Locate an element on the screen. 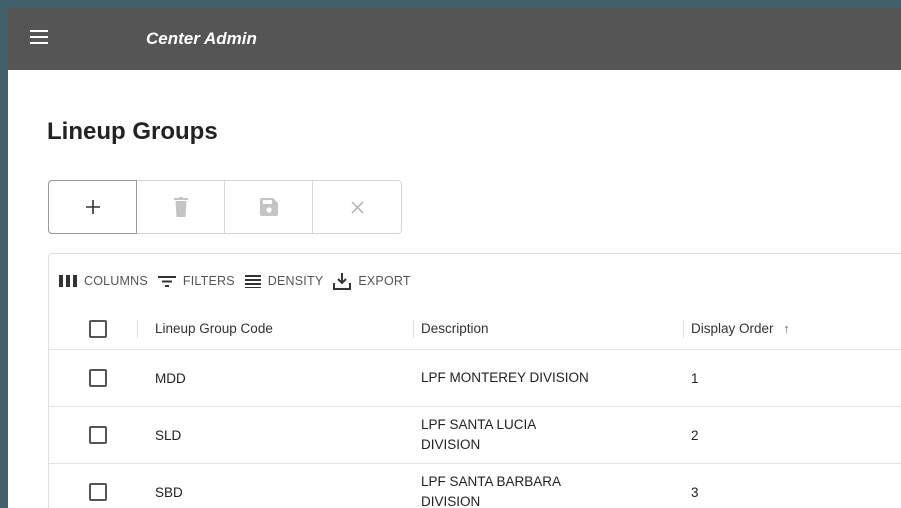  add-button is located at coordinates (92, 207).